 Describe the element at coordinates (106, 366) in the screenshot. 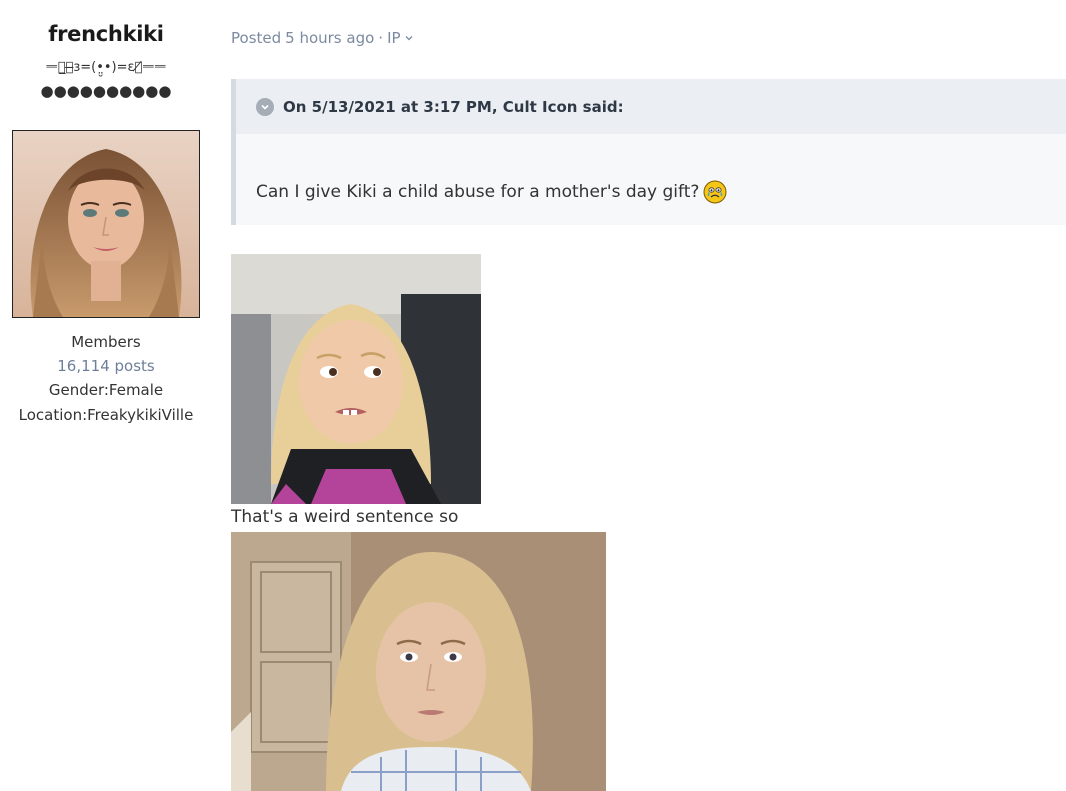

I see `author-post-count: 16,114 posts` at that location.